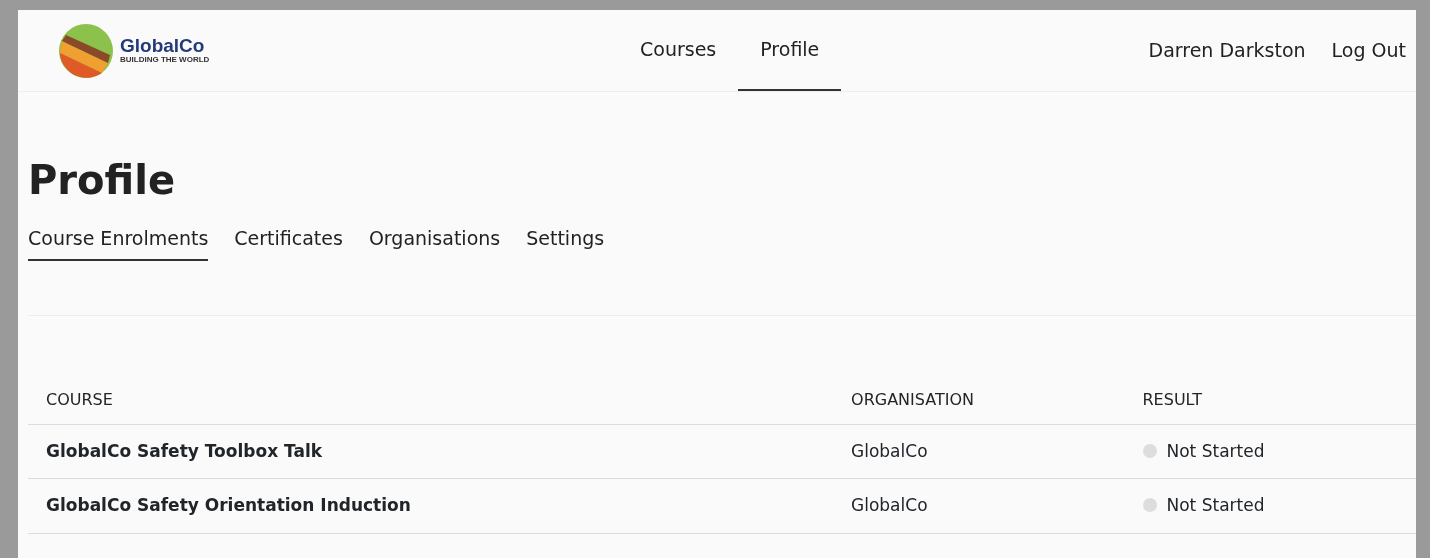 The width and height of the screenshot is (1430, 558). Describe the element at coordinates (979, 402) in the screenshot. I see `column-header: ORGANISATION` at that location.